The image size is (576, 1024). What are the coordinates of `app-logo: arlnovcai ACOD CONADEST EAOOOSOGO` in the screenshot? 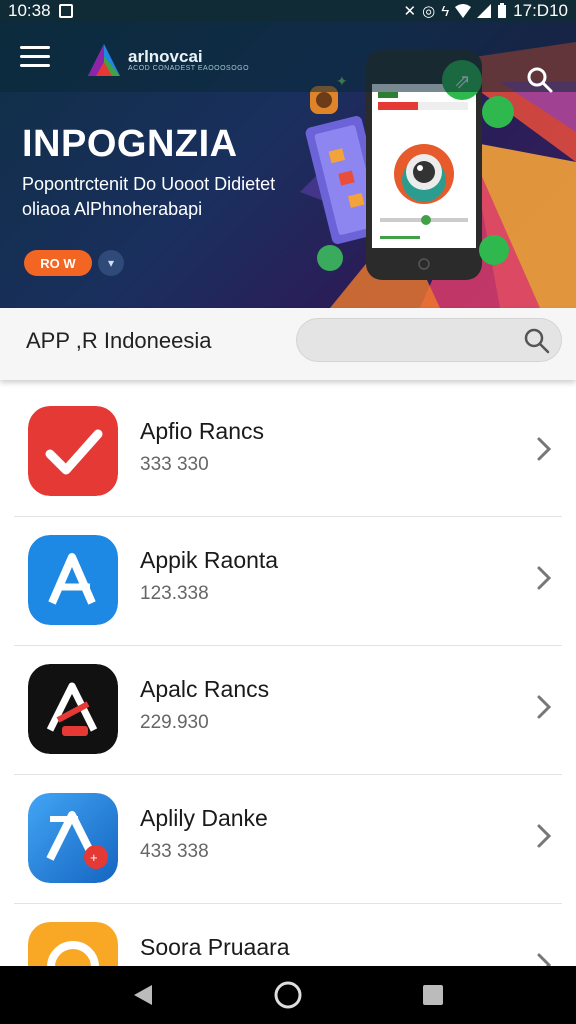 It's located at (166, 60).